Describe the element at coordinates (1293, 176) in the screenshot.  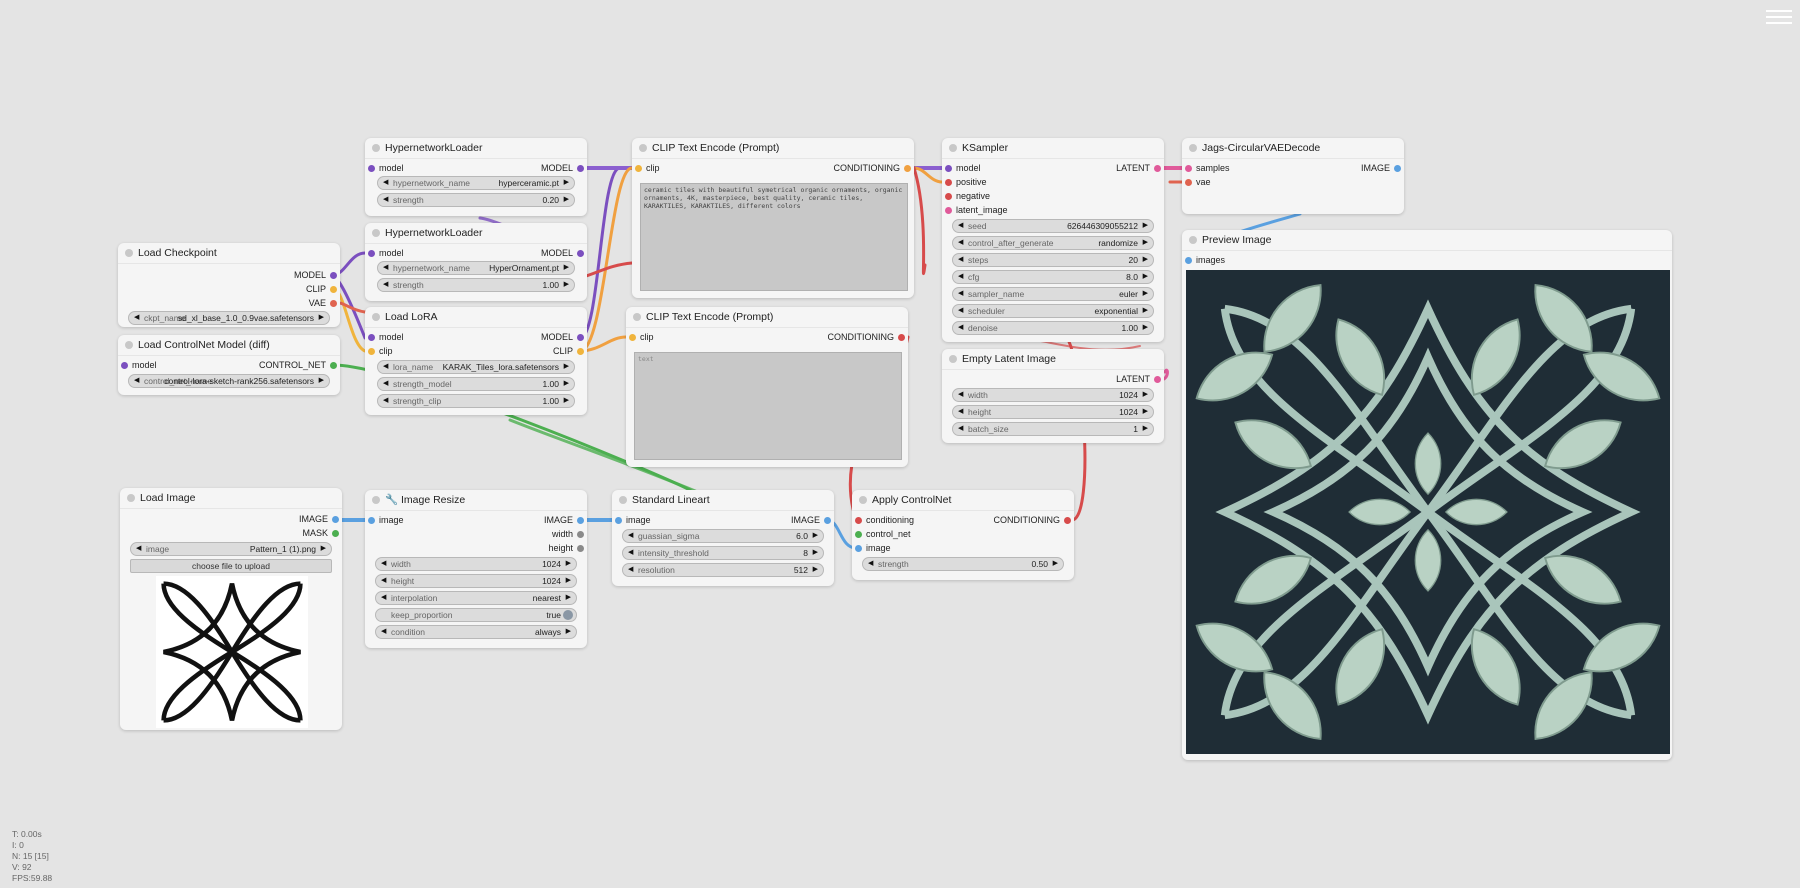
I see `circular-vae-decode-node: Jags-CircularVAEDecode samples vae IMAGE` at that location.